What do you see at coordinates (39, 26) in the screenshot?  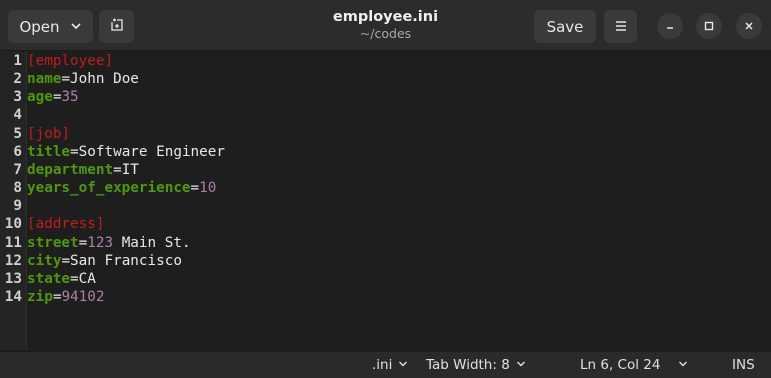 I see `open-button-label: Open` at bounding box center [39, 26].